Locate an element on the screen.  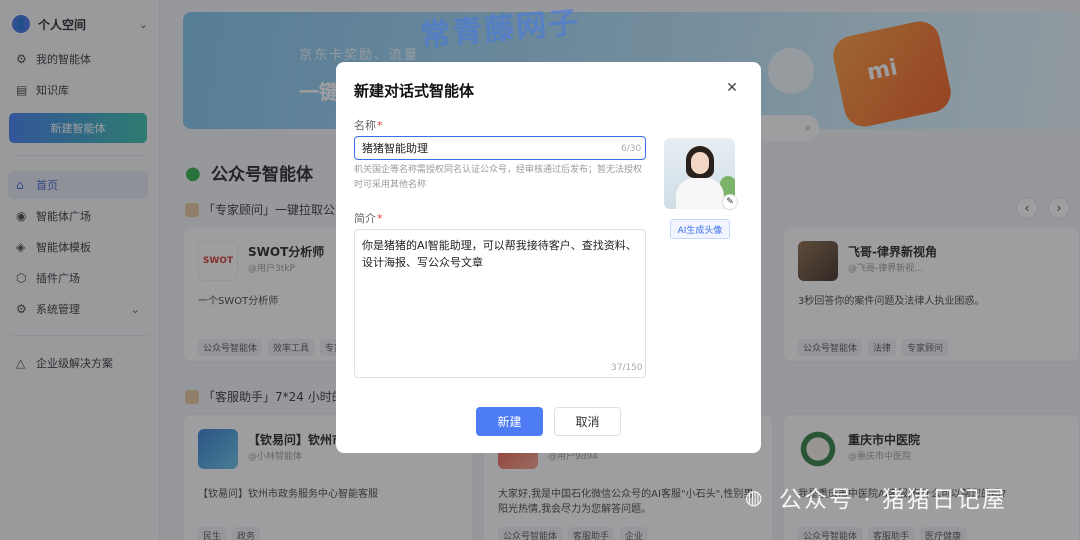
ai-generate-avatar-button: AI生成头像 is located at coordinates (700, 229).